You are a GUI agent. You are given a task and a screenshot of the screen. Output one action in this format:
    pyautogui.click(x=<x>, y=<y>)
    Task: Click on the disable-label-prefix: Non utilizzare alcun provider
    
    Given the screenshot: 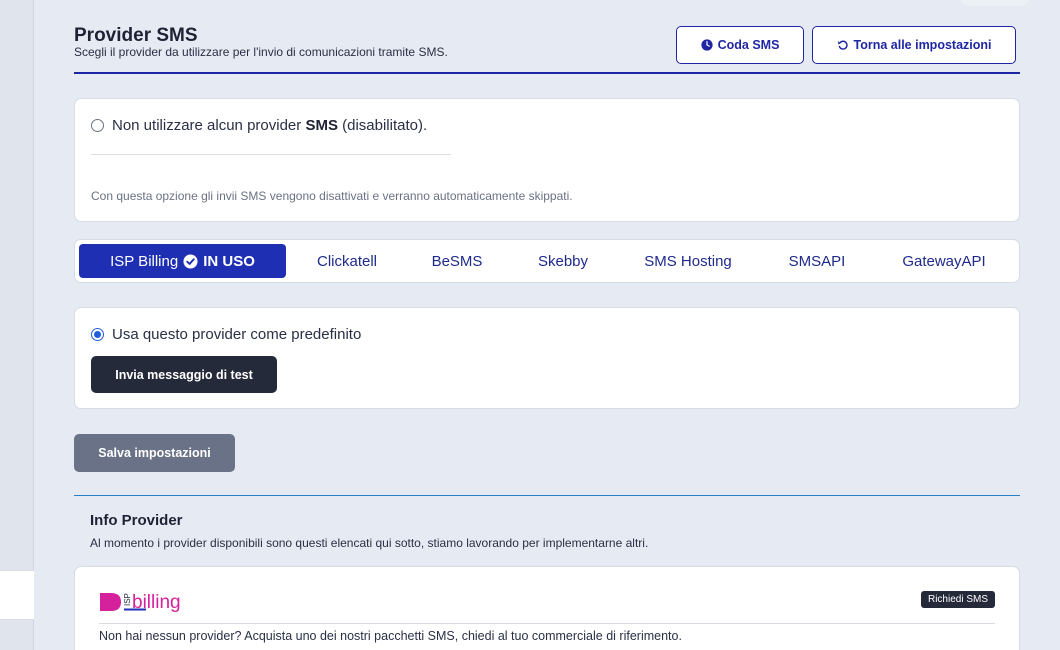 What is the action you would take?
    pyautogui.click(x=209, y=125)
    